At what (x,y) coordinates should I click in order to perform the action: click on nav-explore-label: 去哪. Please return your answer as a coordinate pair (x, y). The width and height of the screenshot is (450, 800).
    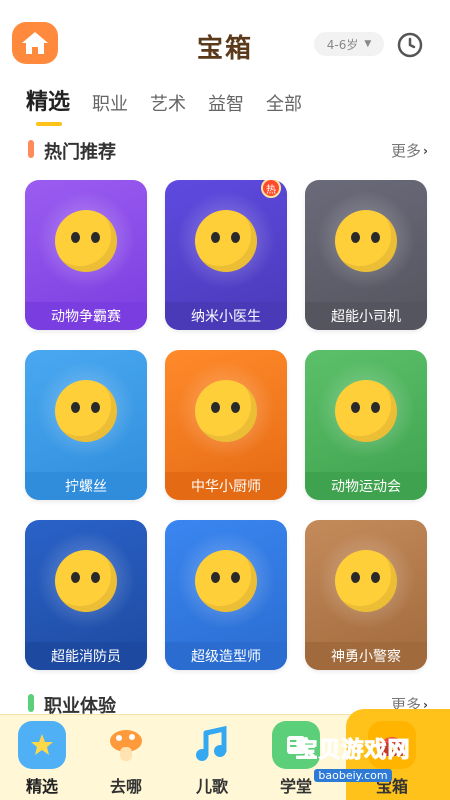
    Looking at the image, I should click on (125, 786).